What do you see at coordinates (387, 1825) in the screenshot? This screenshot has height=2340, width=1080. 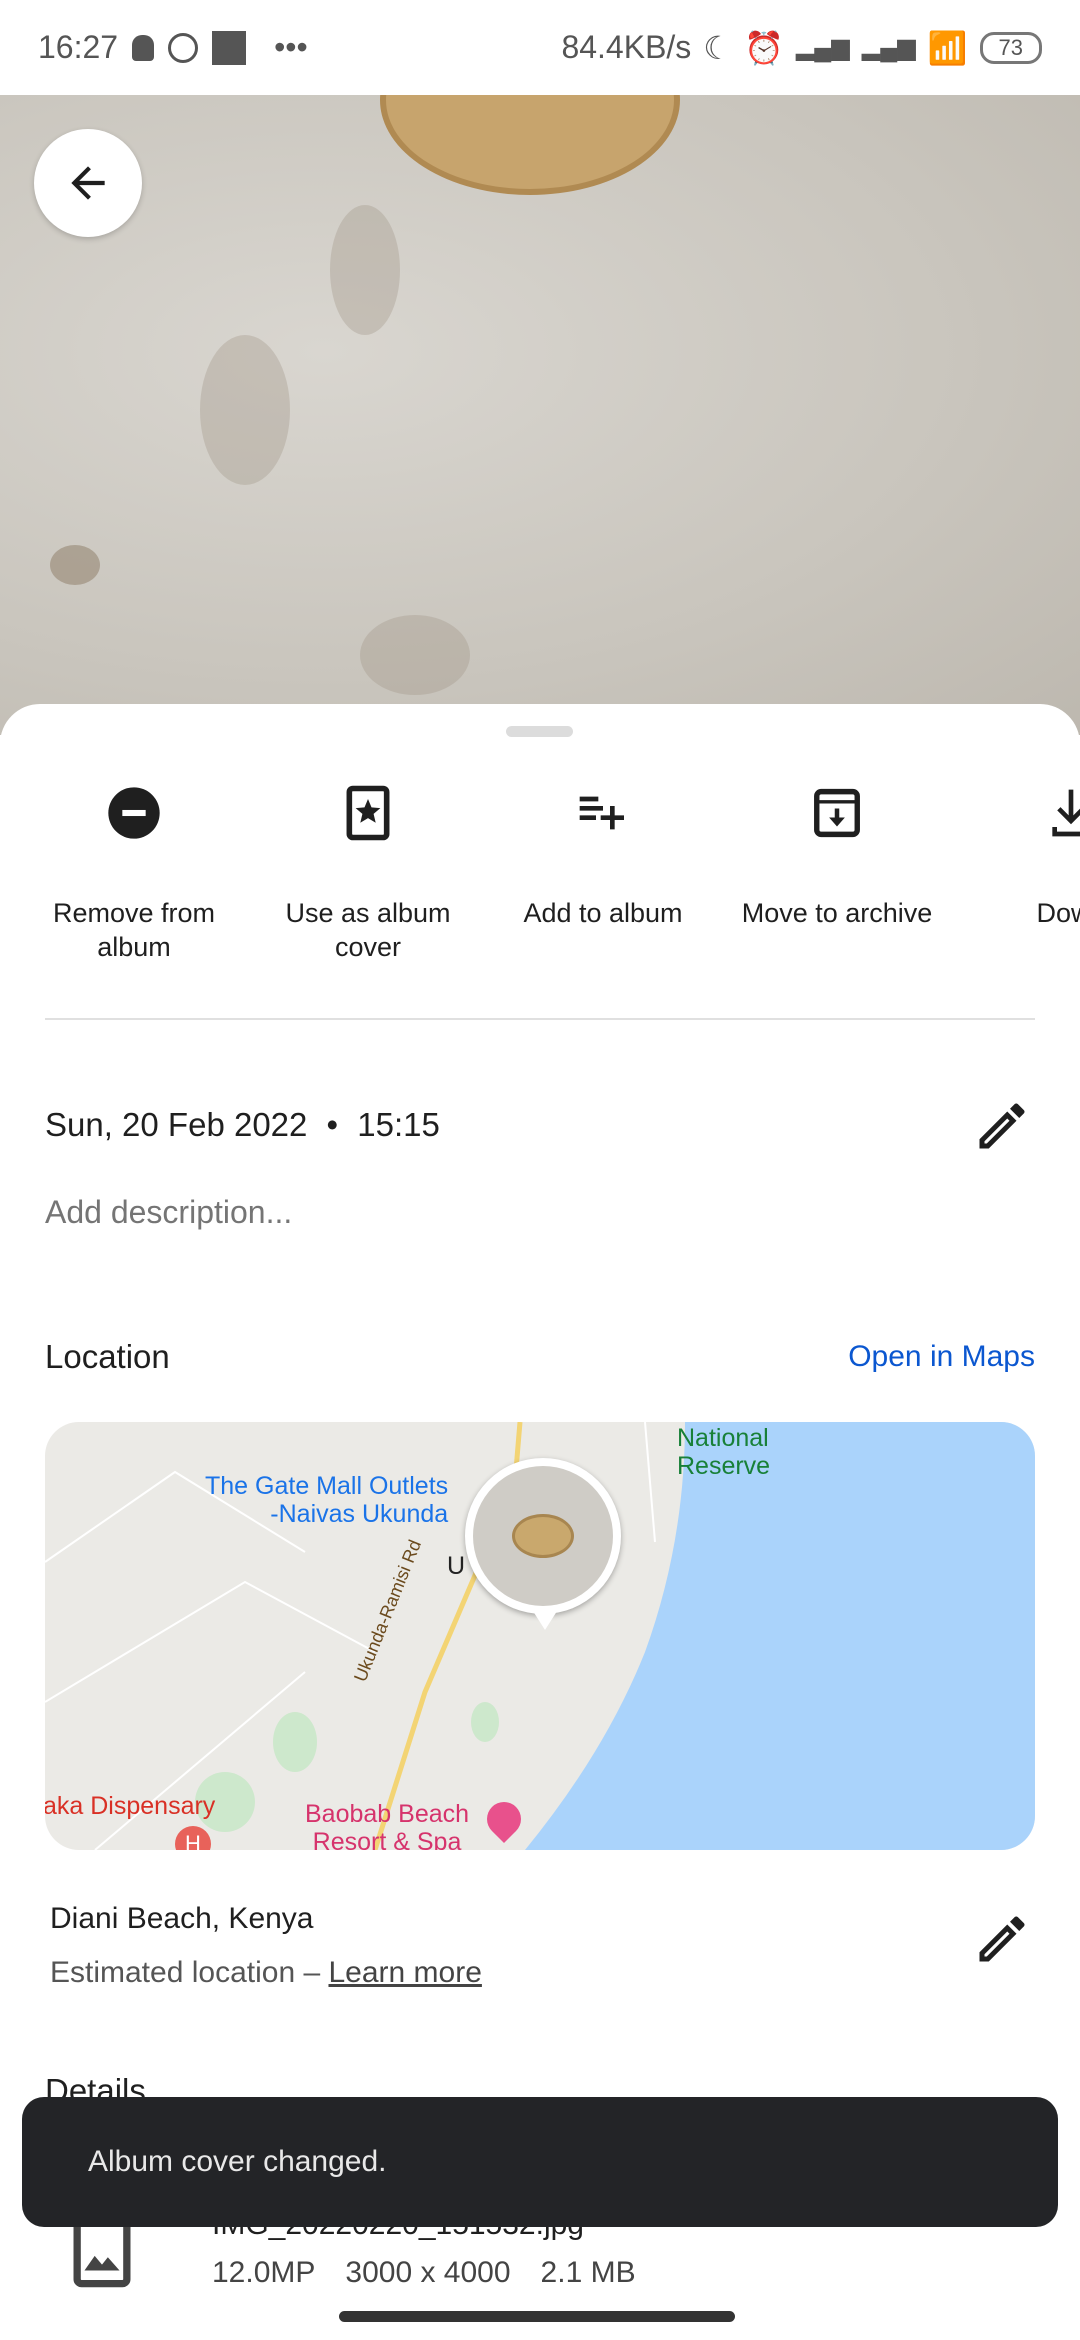 I see `map-label-resort: Baobab Beach Resort & Spa` at bounding box center [387, 1825].